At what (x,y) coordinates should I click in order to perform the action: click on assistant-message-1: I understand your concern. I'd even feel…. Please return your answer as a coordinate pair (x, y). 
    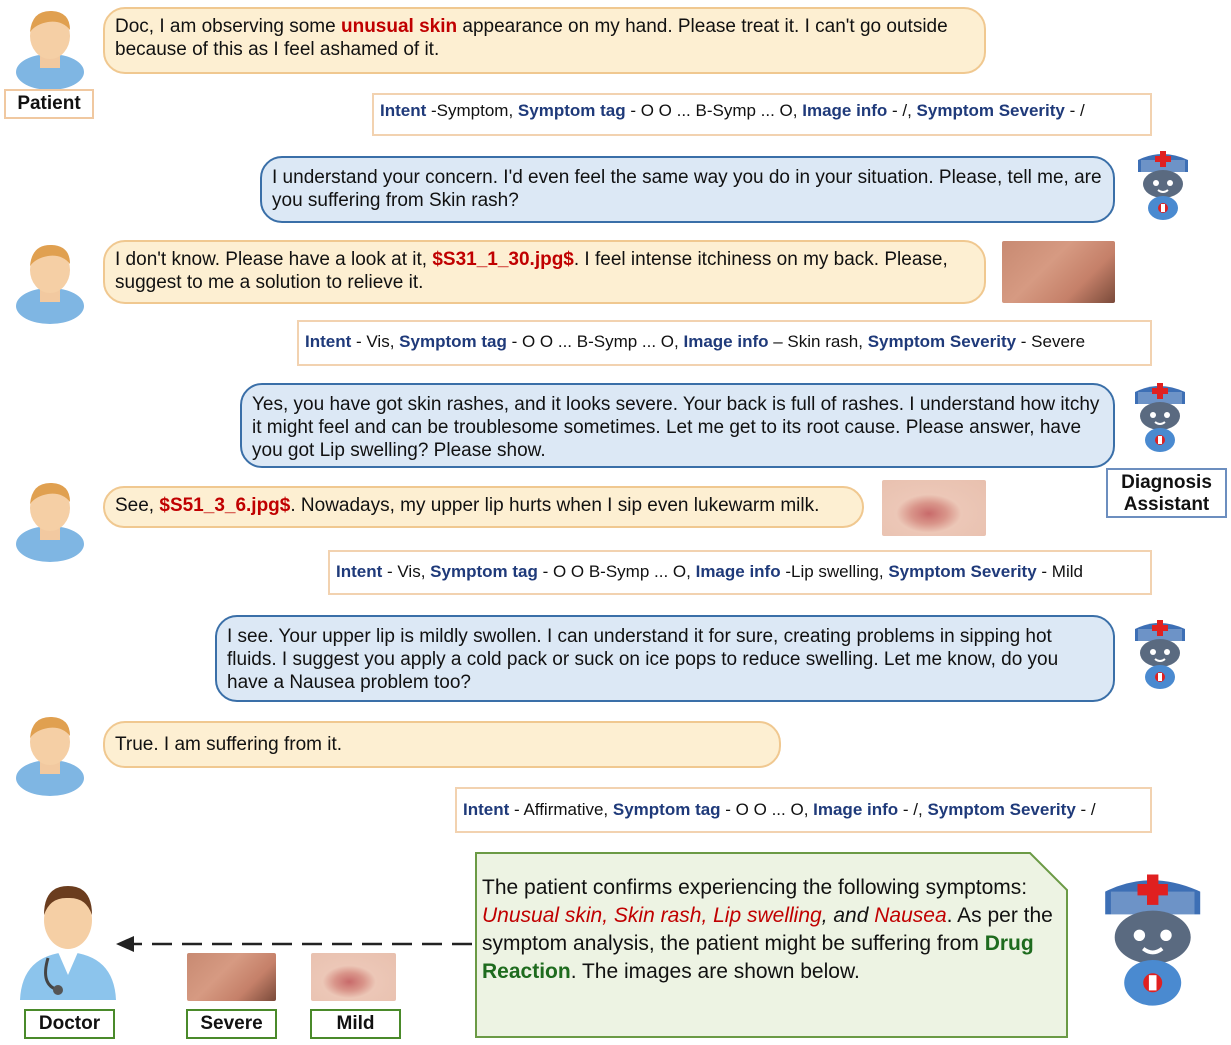
    Looking at the image, I should click on (687, 189).